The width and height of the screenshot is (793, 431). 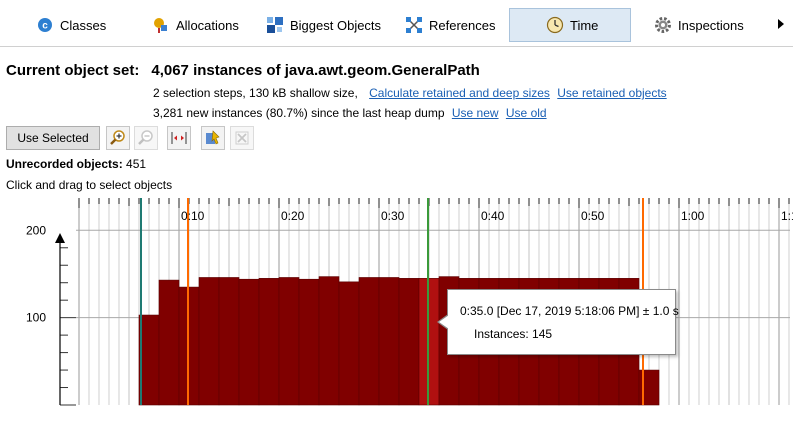 I want to click on x-tick-label: 0:50, so click(x=593, y=216).